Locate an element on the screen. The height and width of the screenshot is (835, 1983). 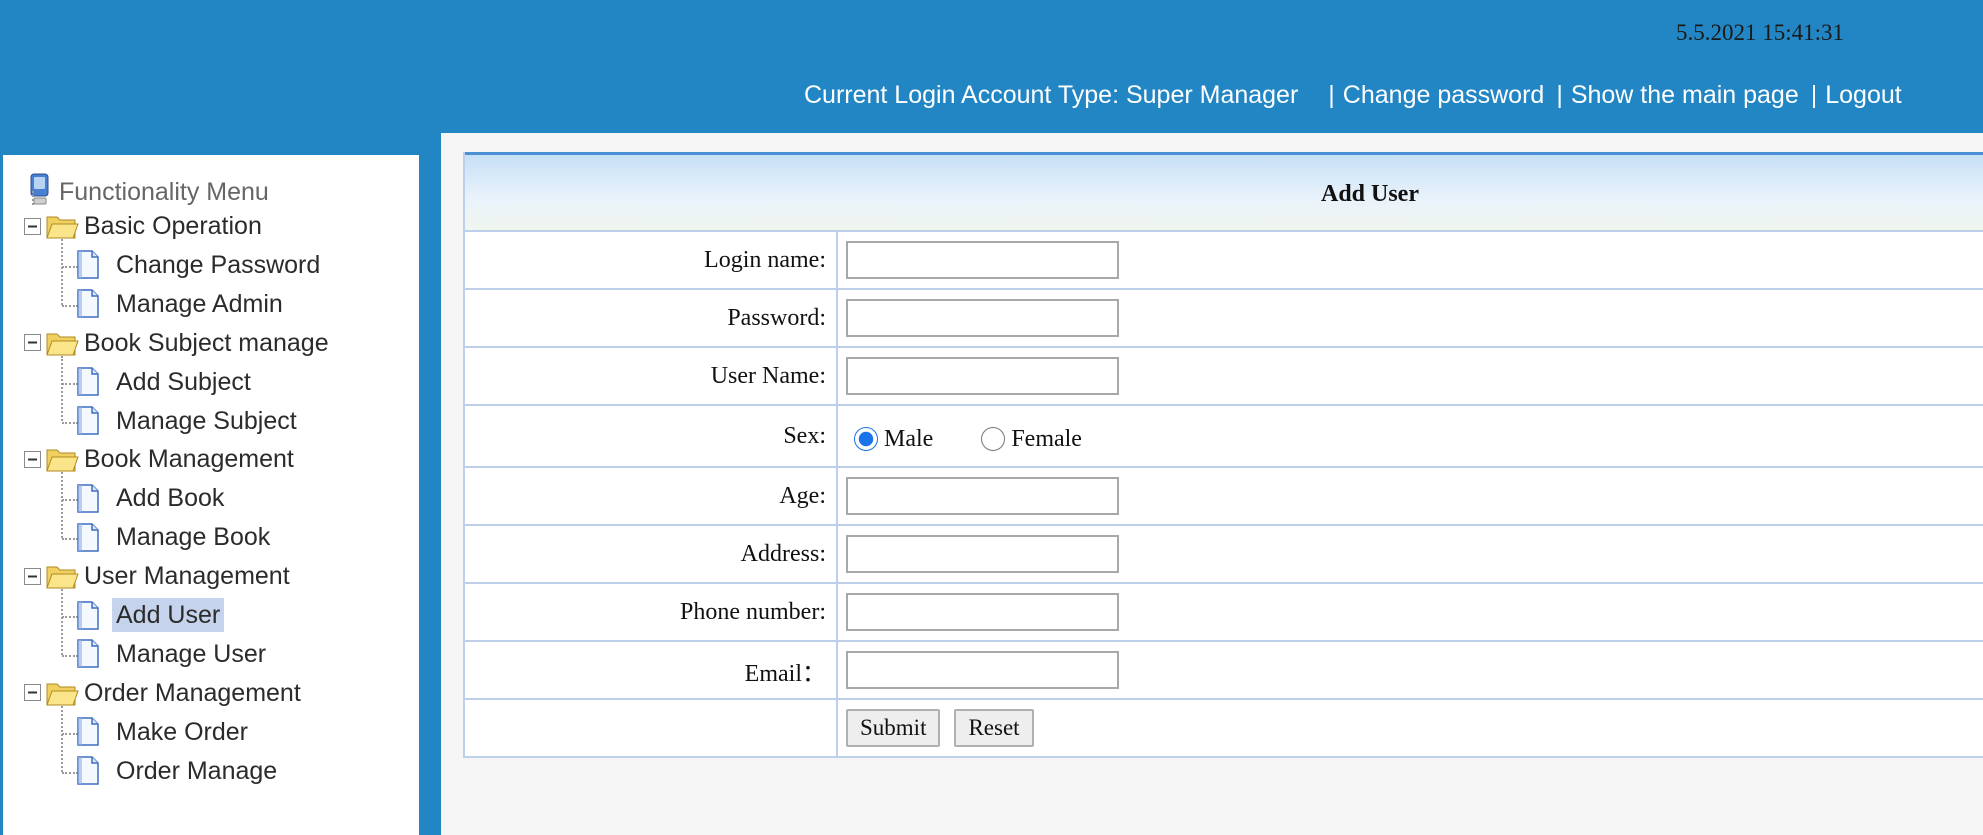
actions-row: Submit Reset is located at coordinates (1224, 729).